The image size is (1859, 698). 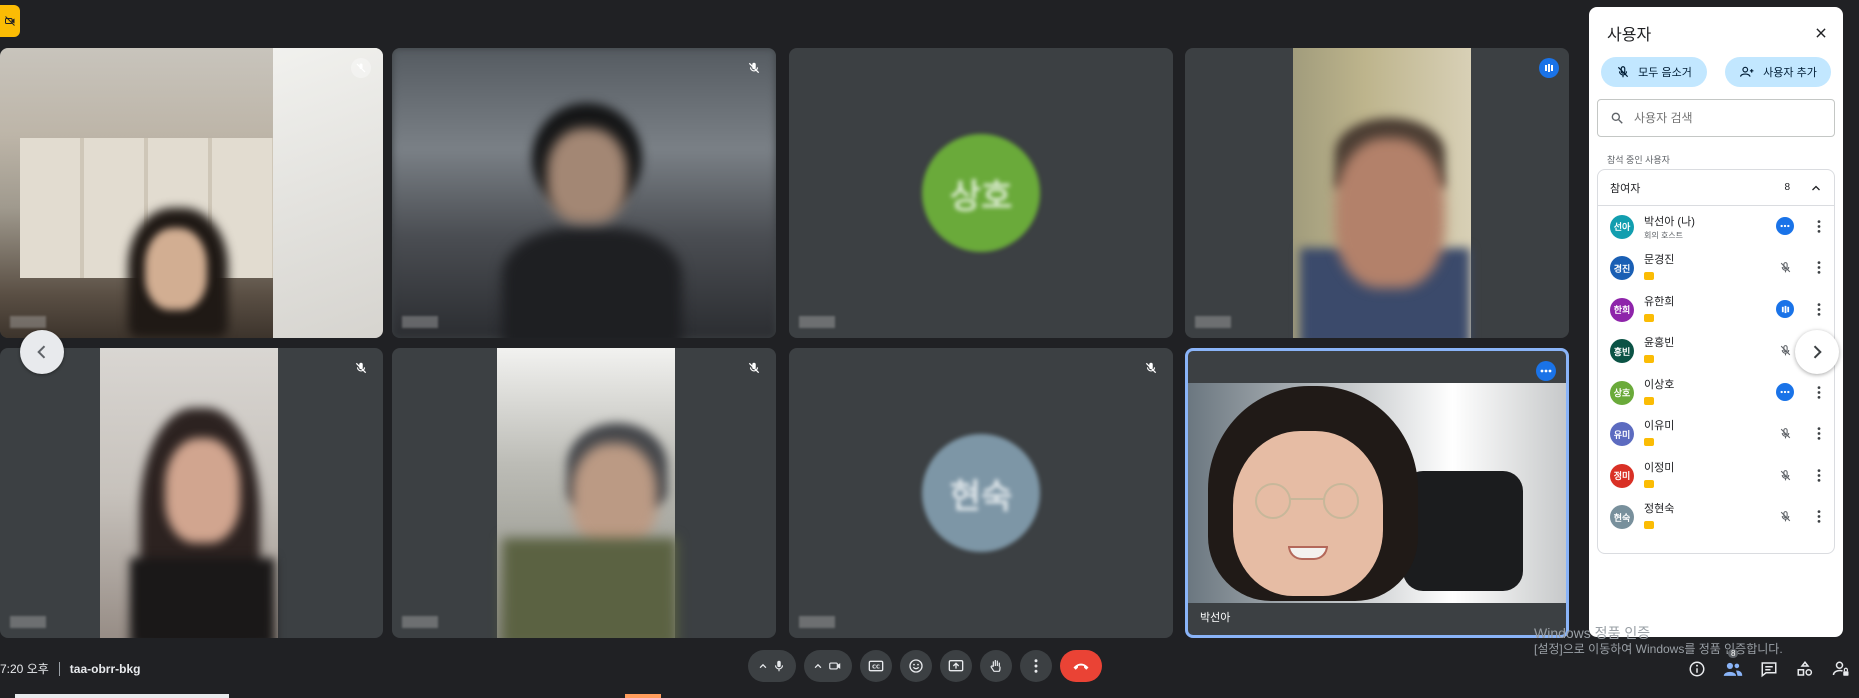 What do you see at coordinates (772, 666) in the screenshot?
I see `microphone-button` at bounding box center [772, 666].